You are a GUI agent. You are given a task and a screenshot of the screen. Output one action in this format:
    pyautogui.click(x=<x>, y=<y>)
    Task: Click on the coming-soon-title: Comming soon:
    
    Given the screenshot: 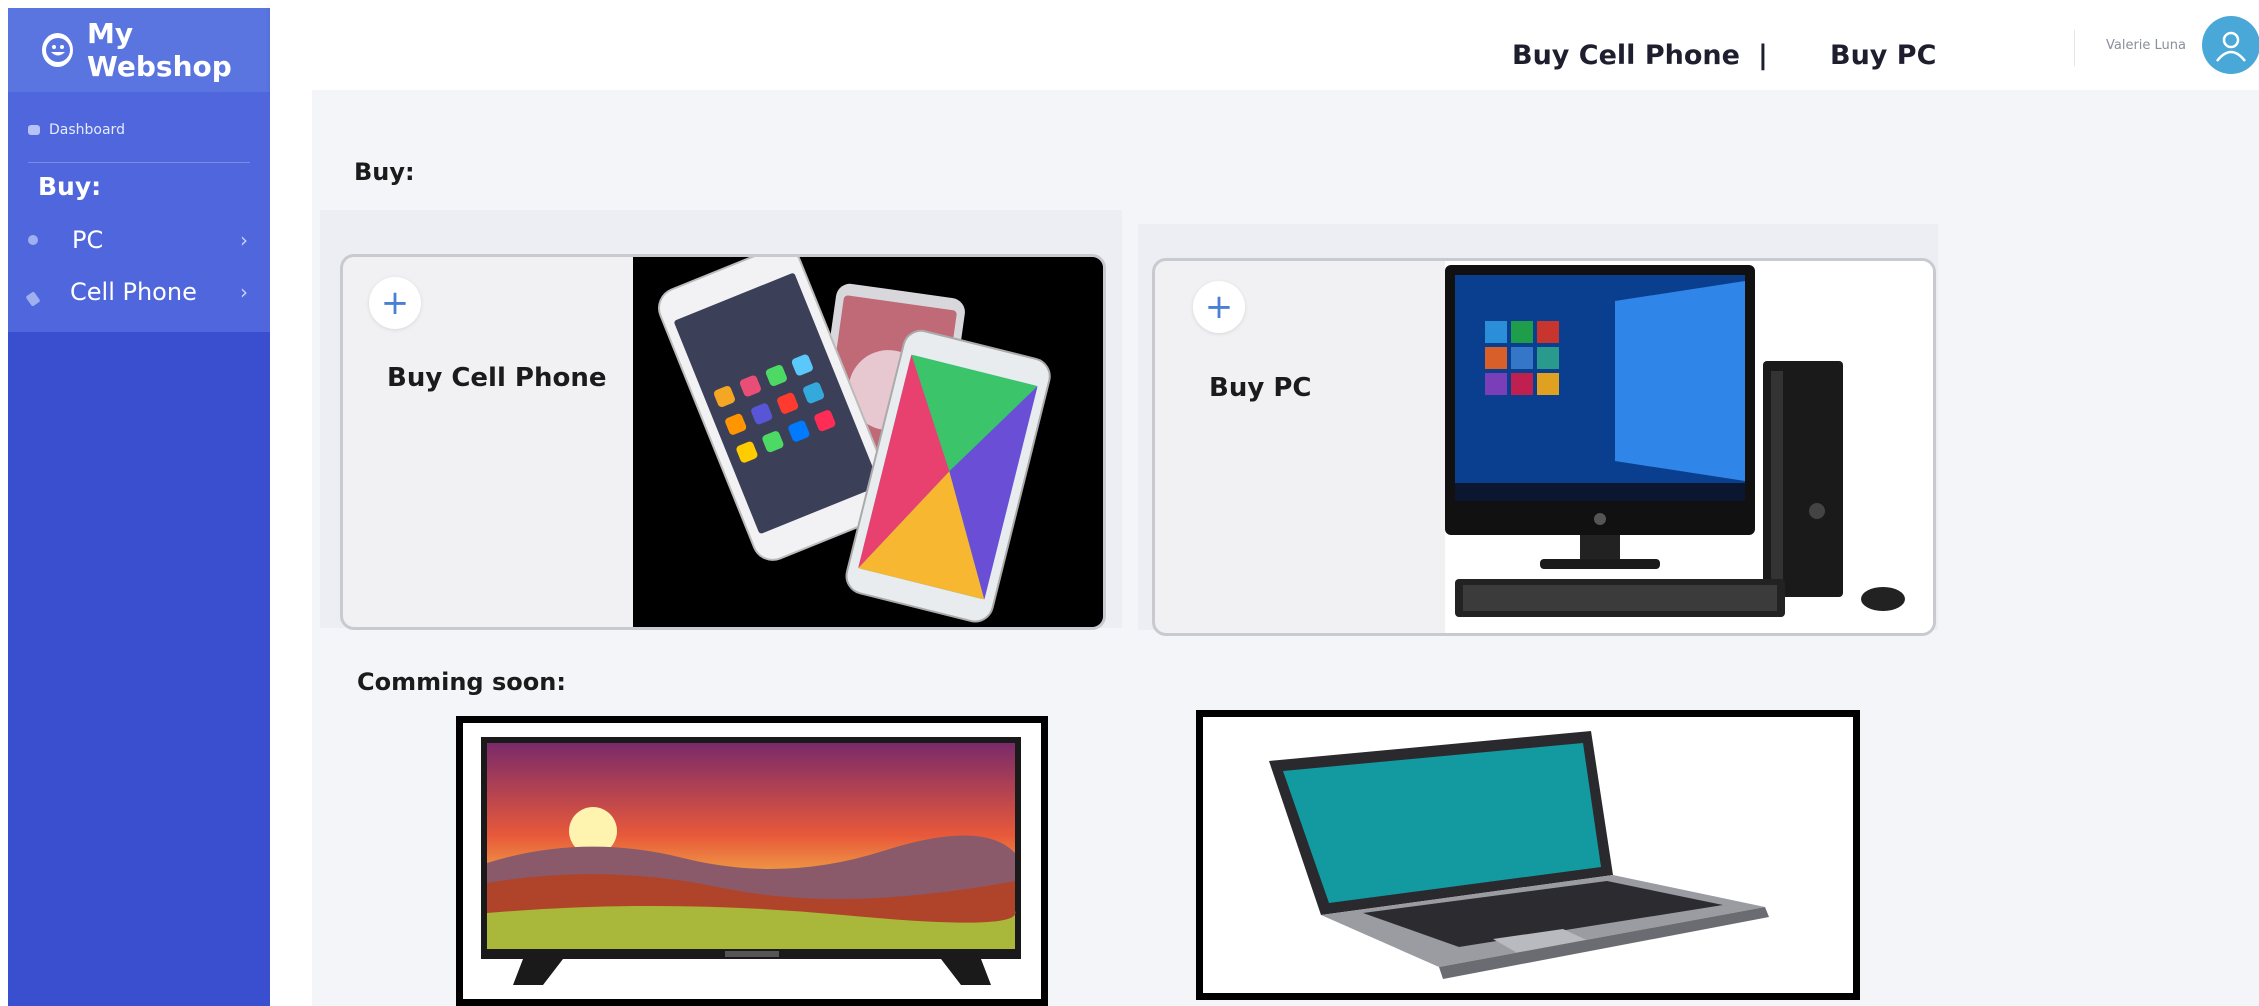 What is the action you would take?
    pyautogui.click(x=461, y=682)
    